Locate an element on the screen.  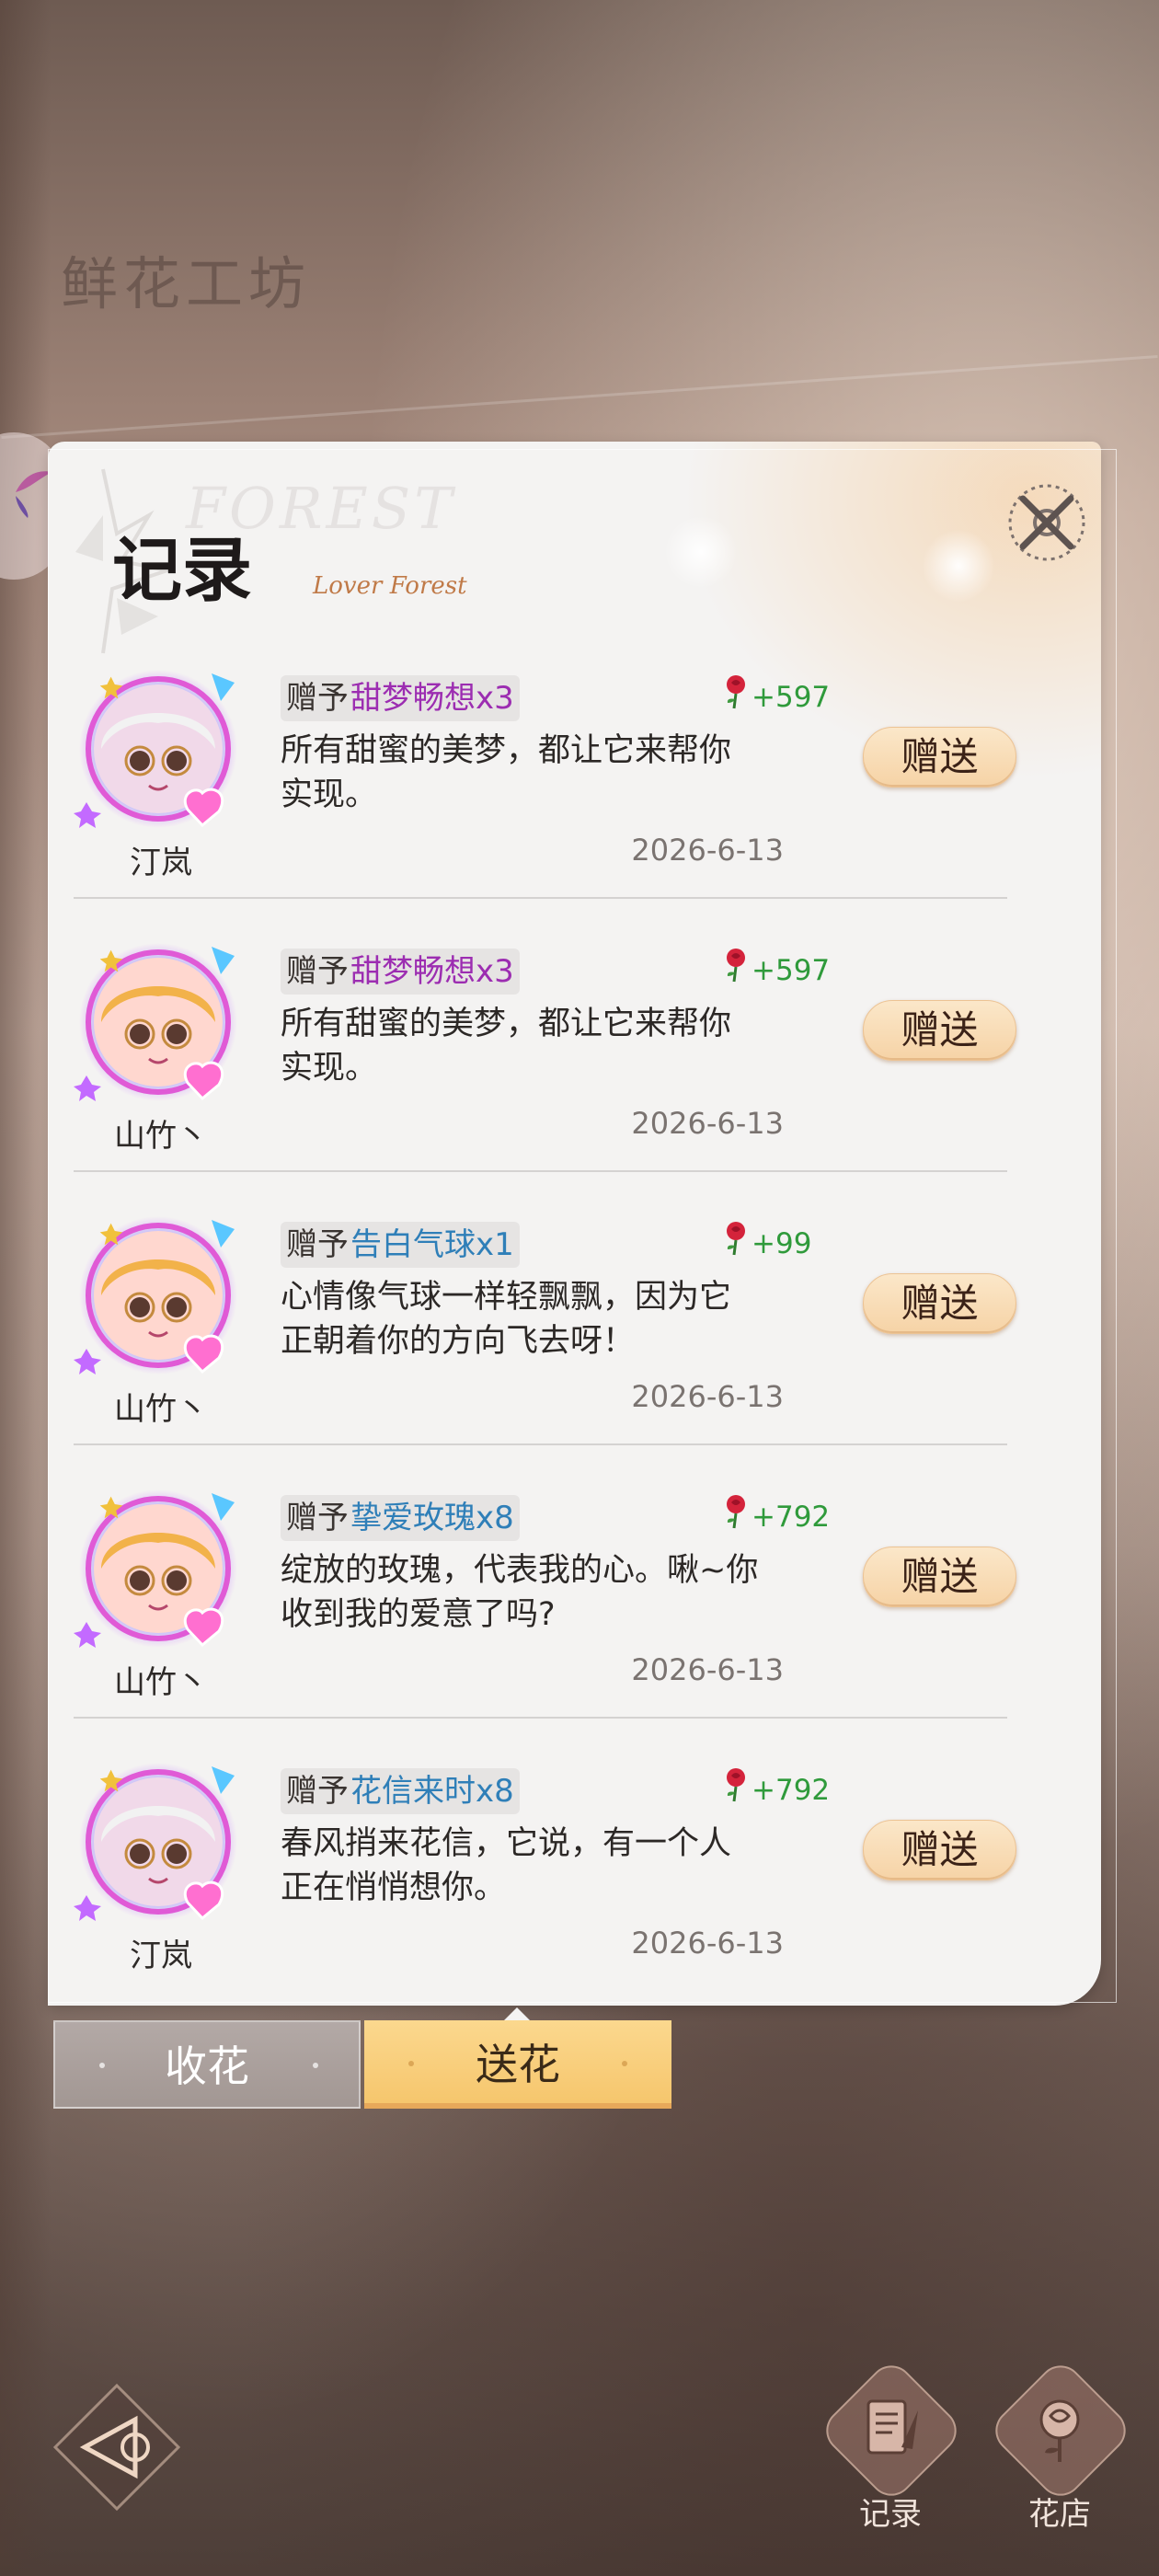
gift-message: 春风捎来花信，它说，有一个人正在悄悄想你。 is located at coordinates (506, 1865).